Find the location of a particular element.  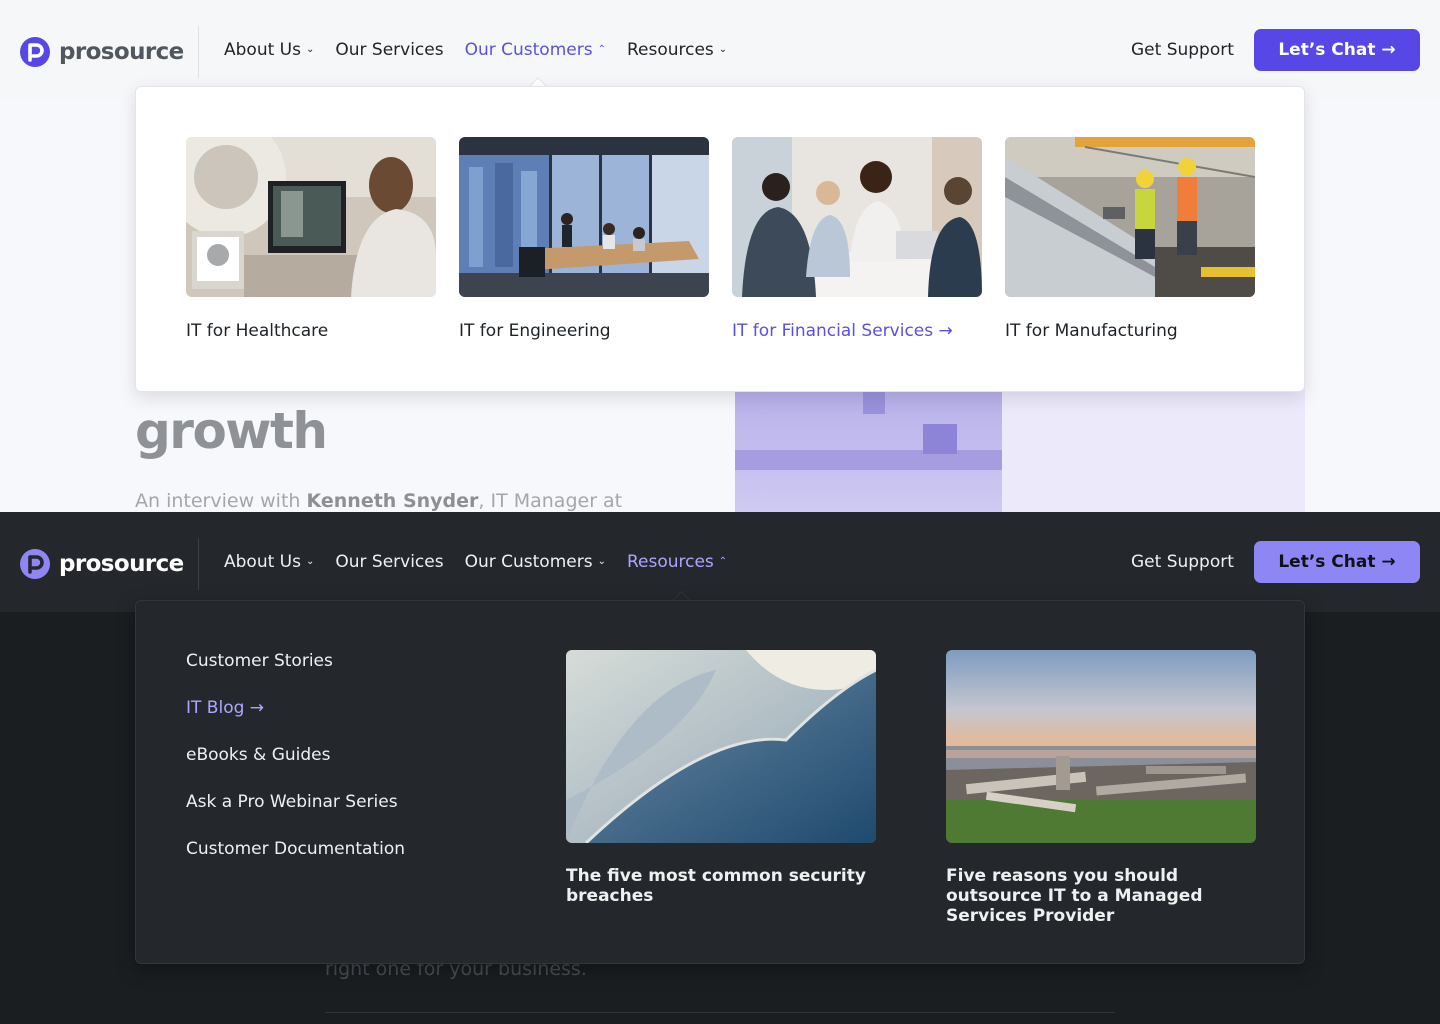

resource-link-customer-stories: Customer Stories is located at coordinates (295, 674).